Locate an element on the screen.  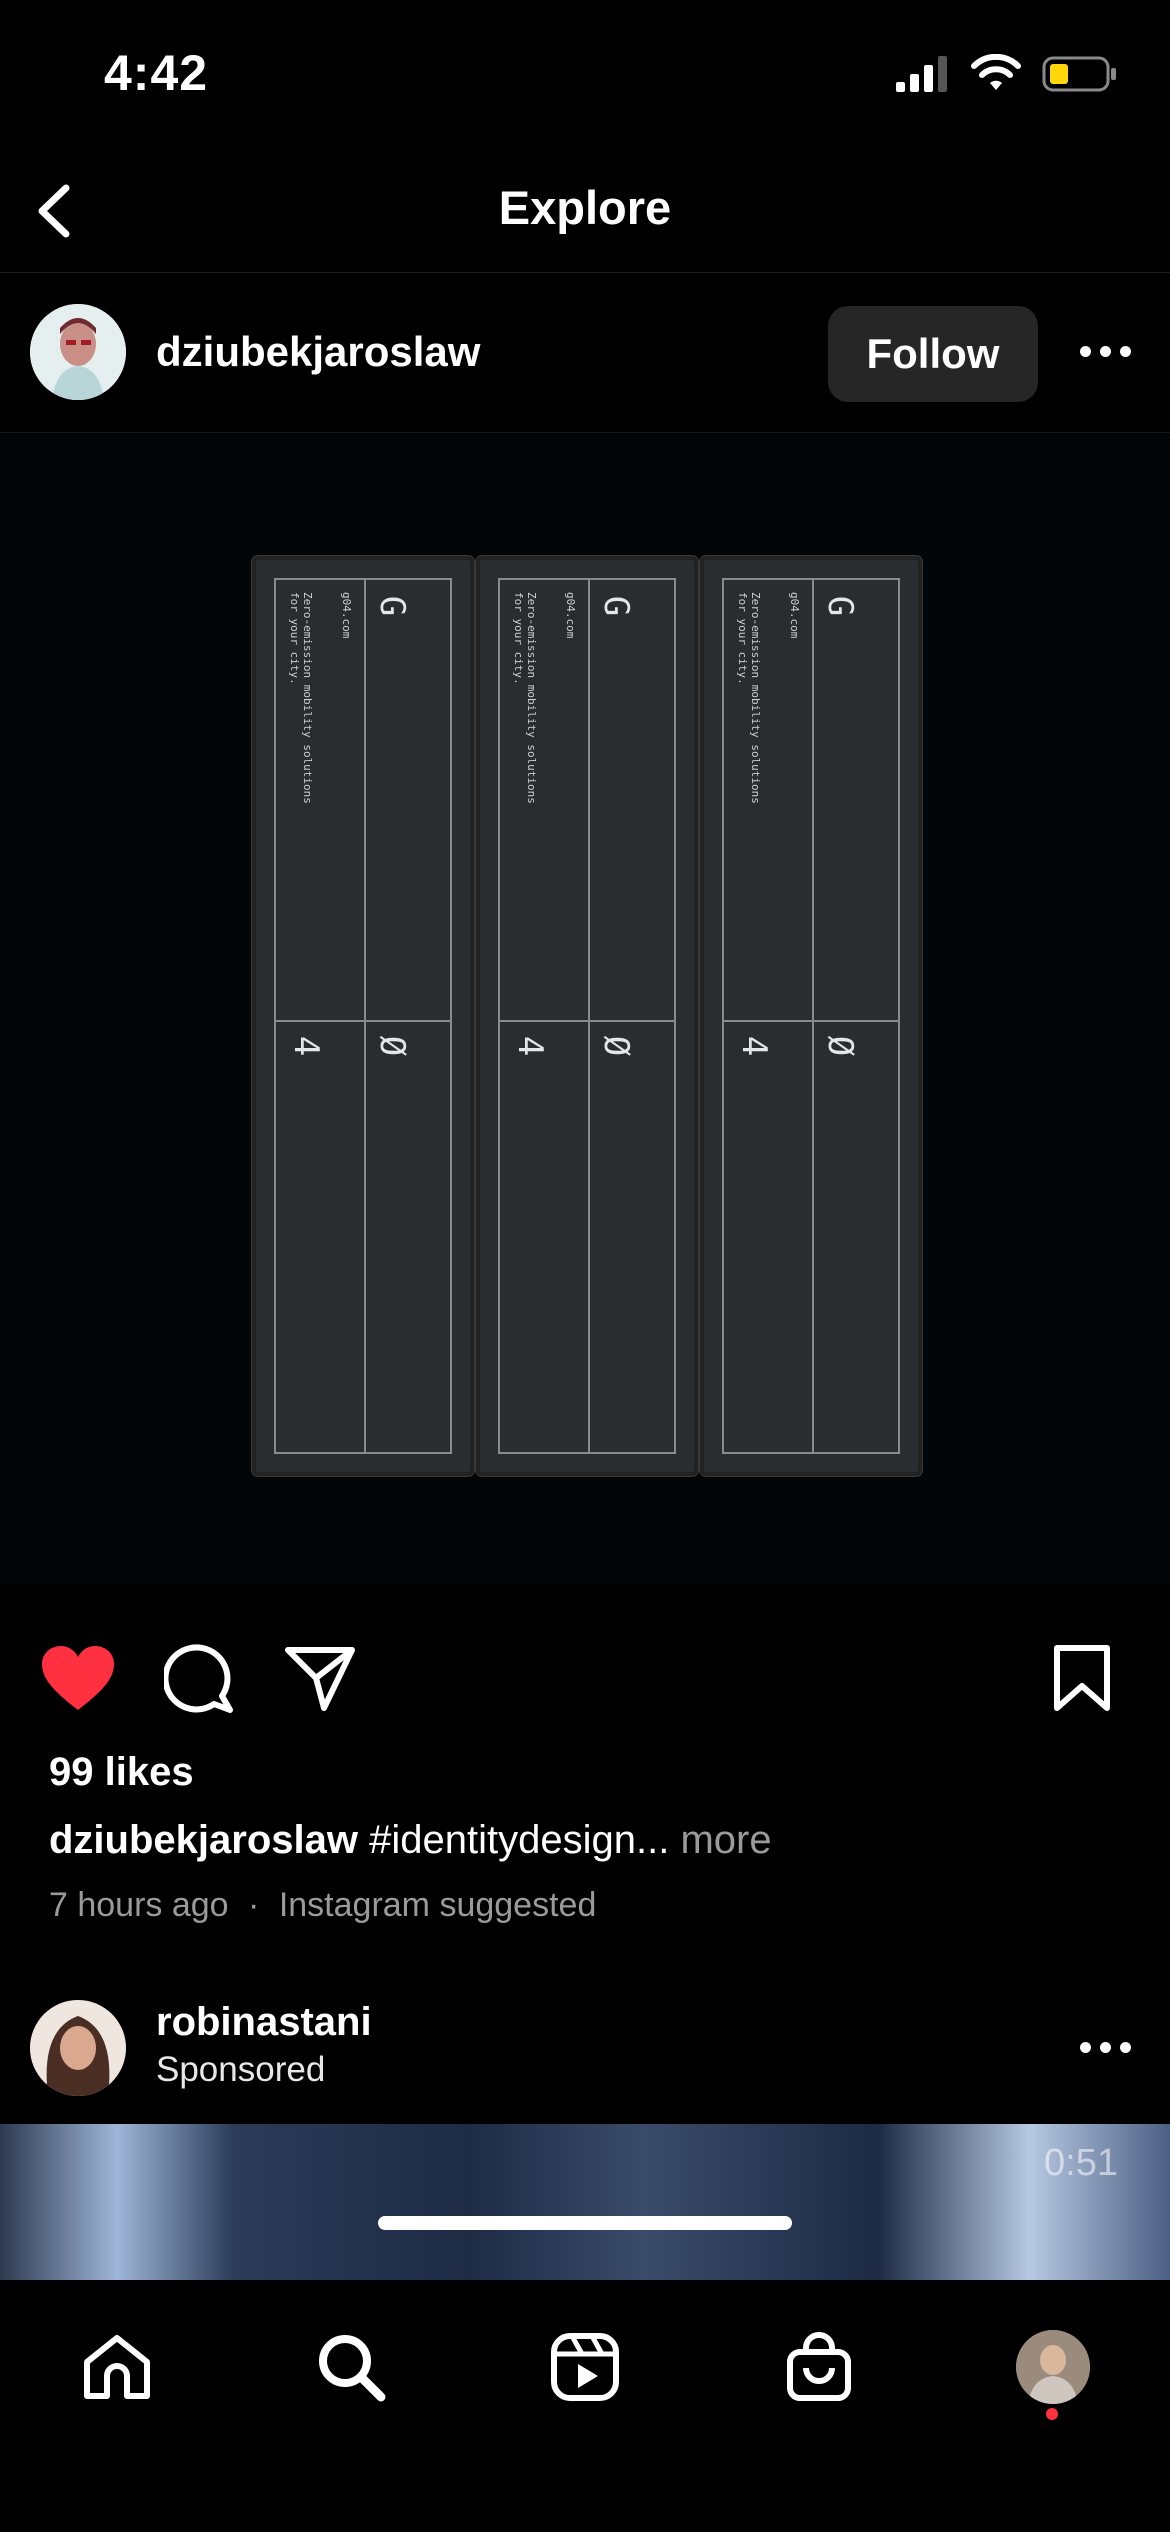
post-actions is located at coordinates (585, 1680).